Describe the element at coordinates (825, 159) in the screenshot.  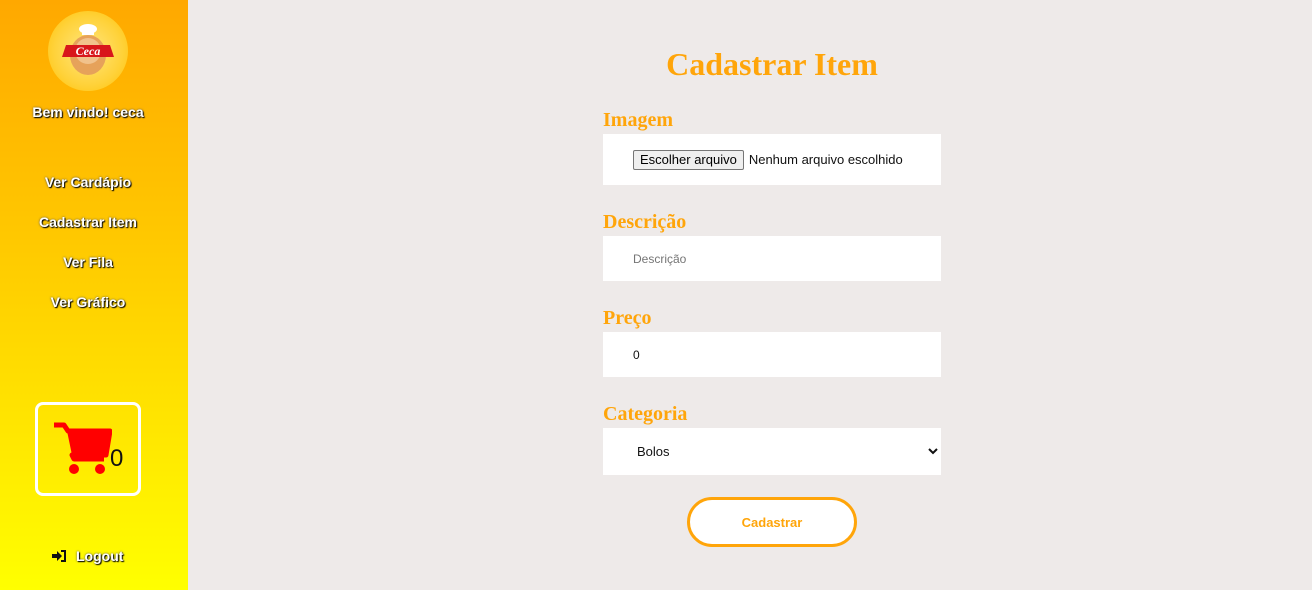
I see `file-status: Nenhum arquivo escolhido` at that location.